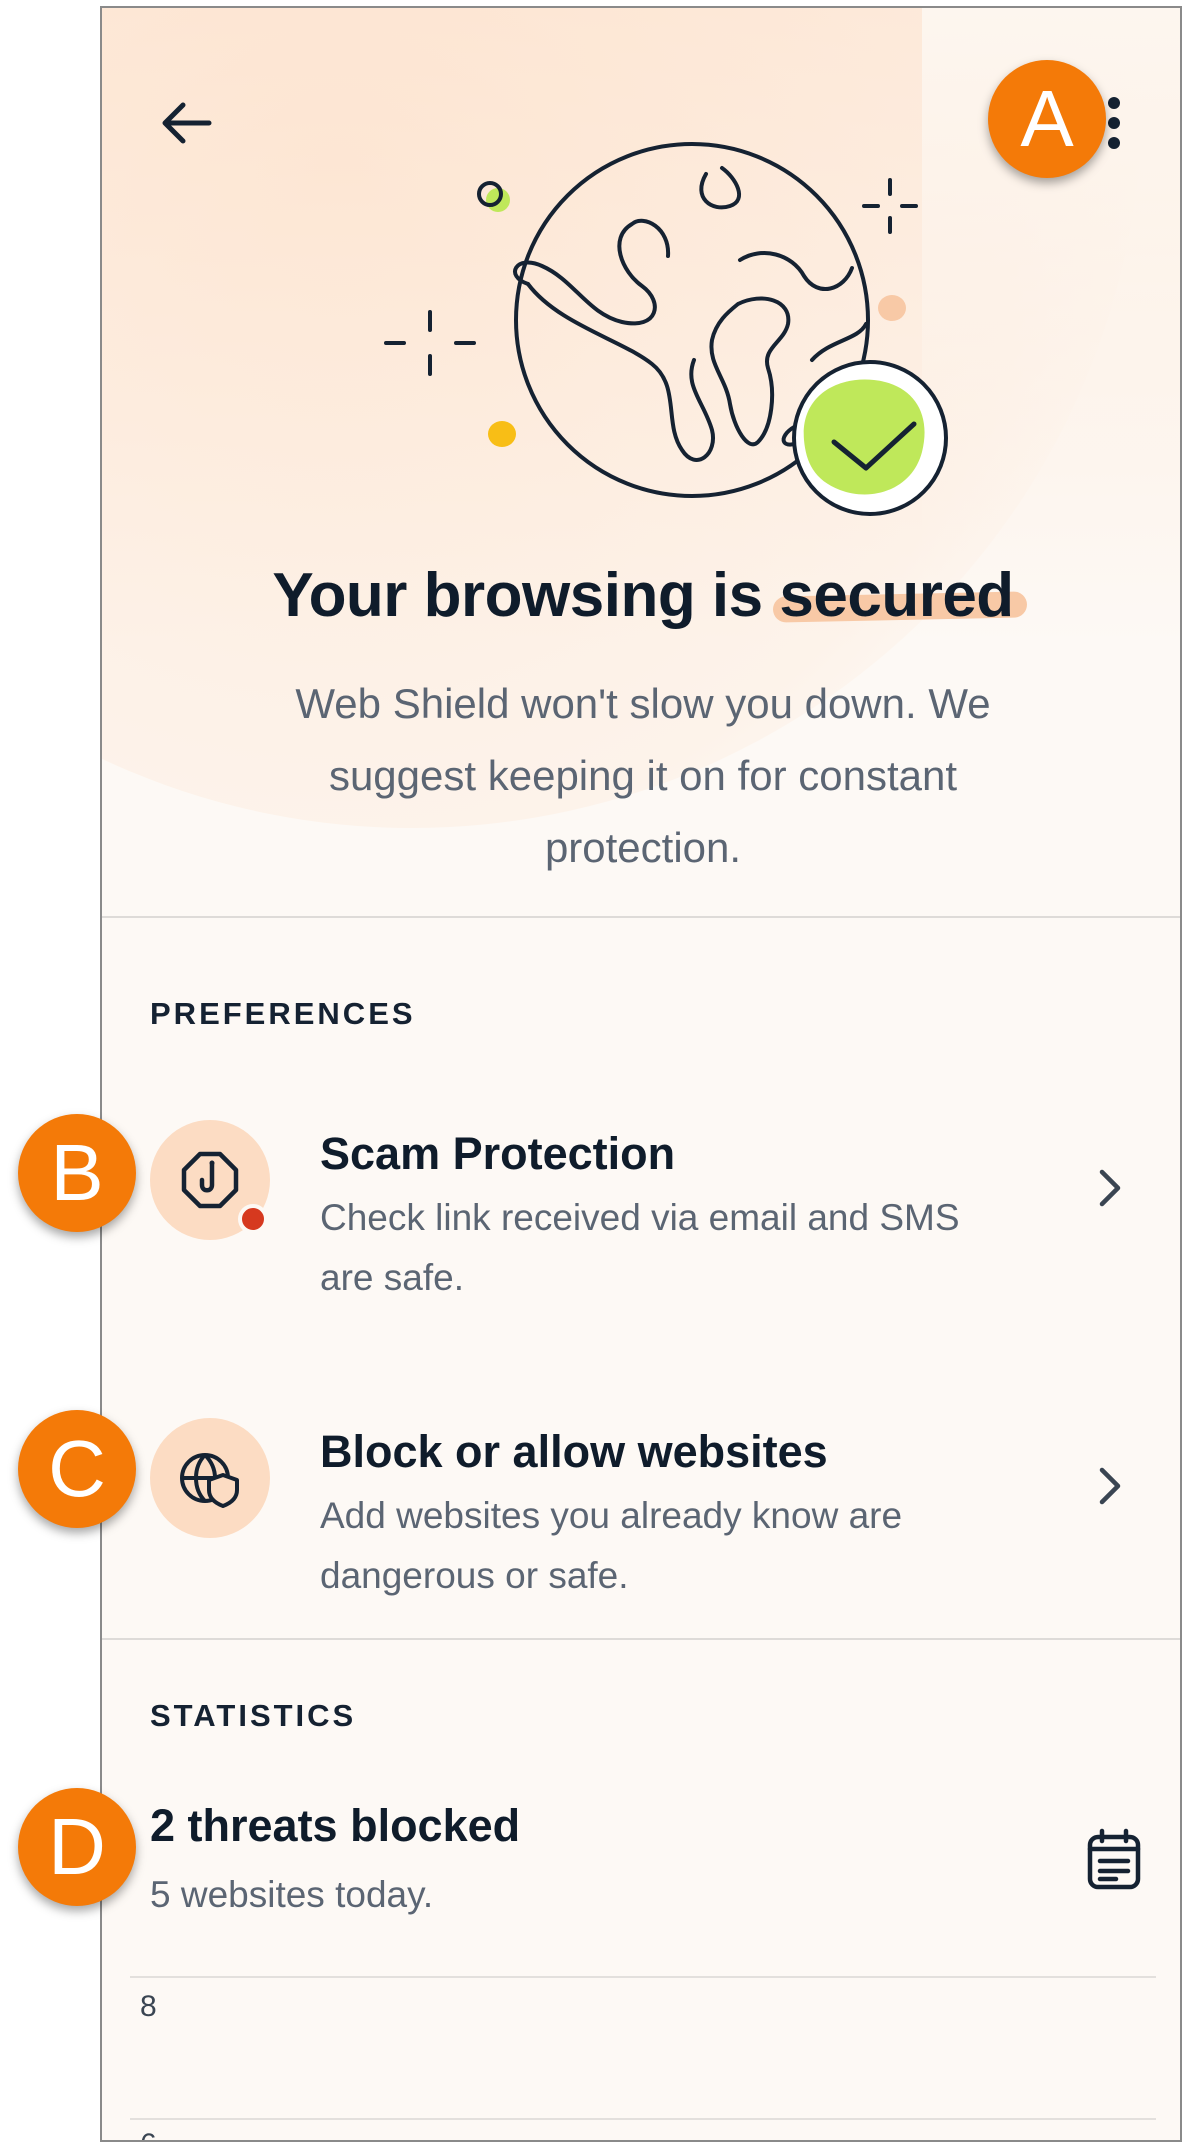 The width and height of the screenshot is (1186, 2148). Describe the element at coordinates (77, 1469) in the screenshot. I see `annotation-badge-c: C` at that location.